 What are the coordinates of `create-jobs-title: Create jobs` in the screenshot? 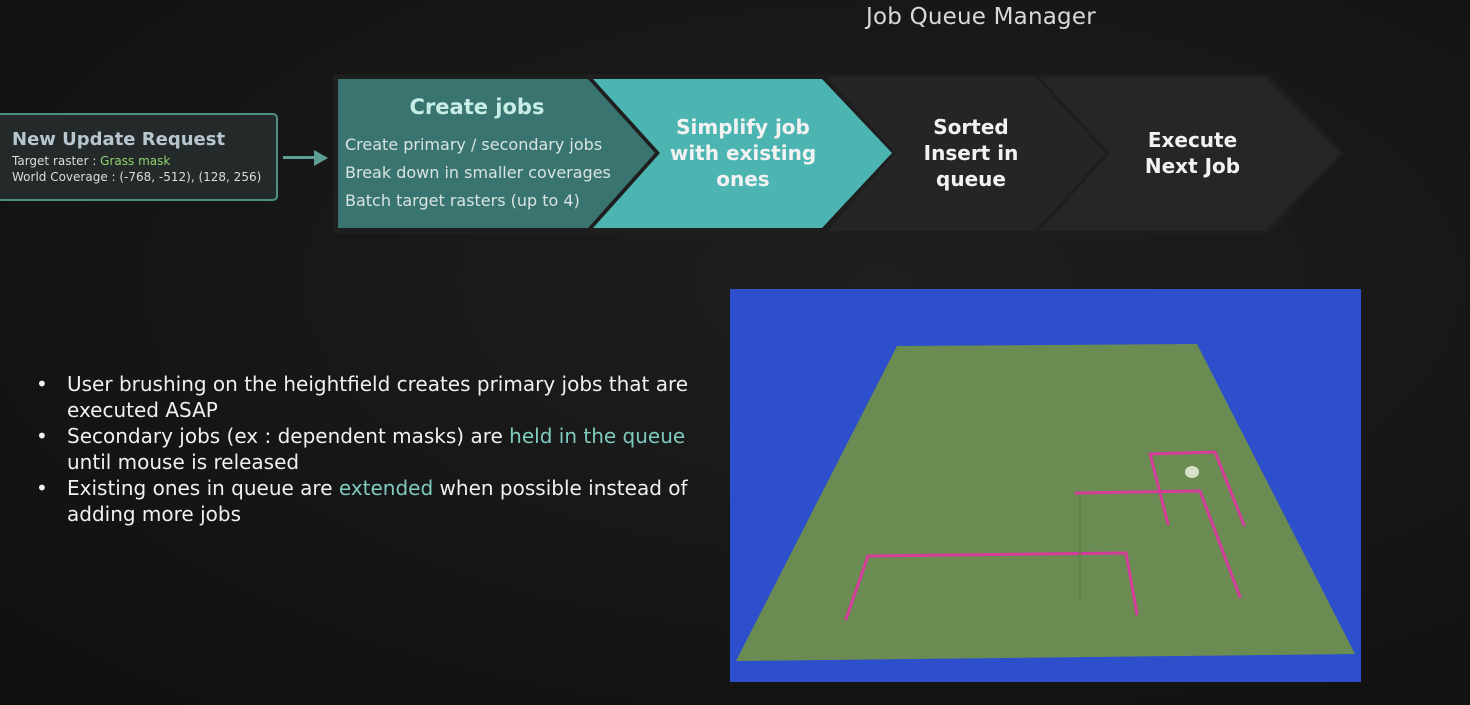 It's located at (477, 107).